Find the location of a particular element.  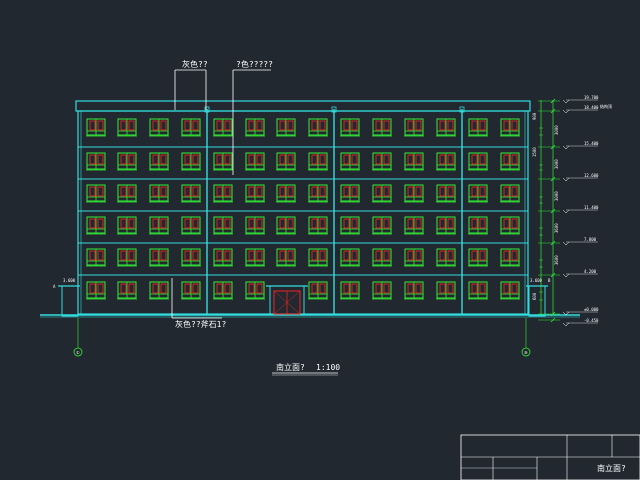

entrance-door is located at coordinates (287, 300).